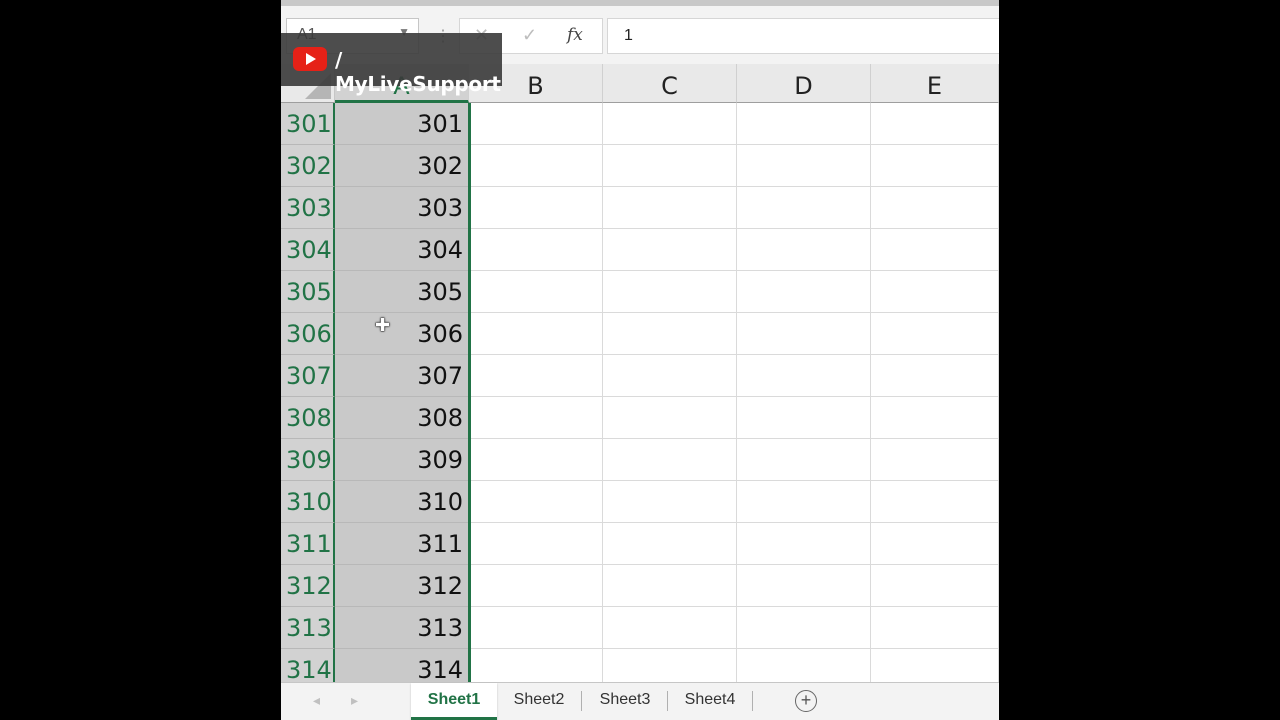 The width and height of the screenshot is (1280, 720). What do you see at coordinates (308, 208) in the screenshot?
I see `row-header: 303` at bounding box center [308, 208].